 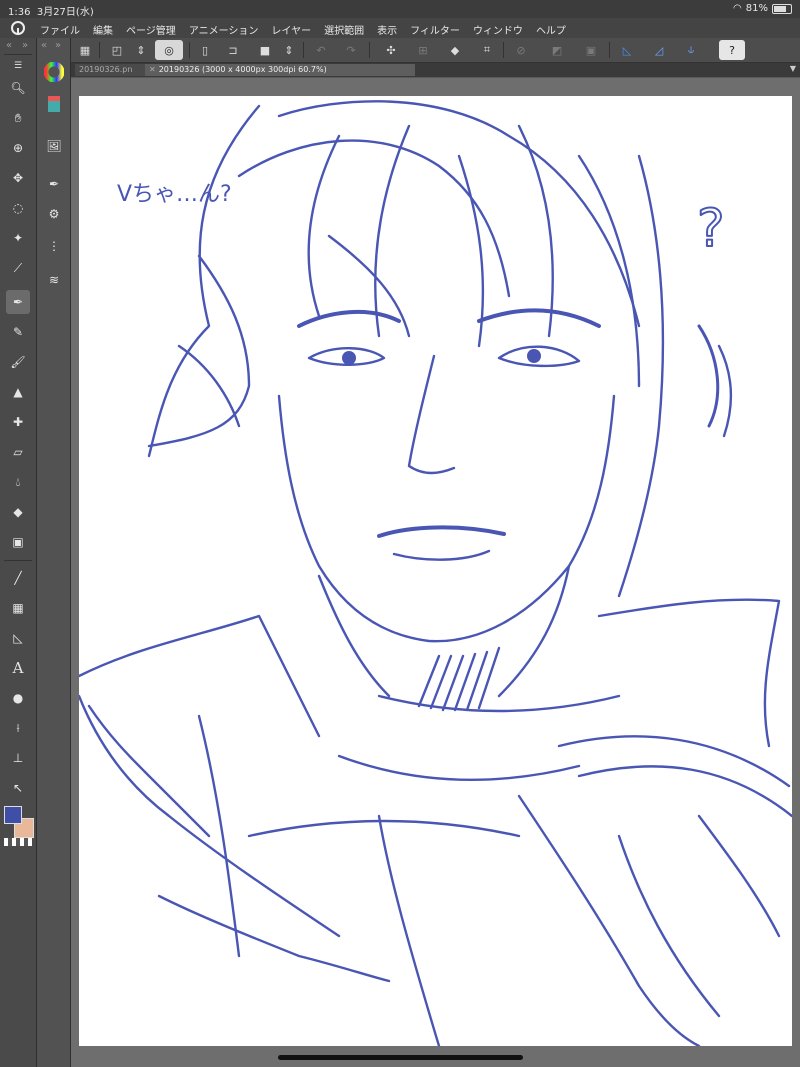 I want to click on text-icon: A, so click(x=18, y=668).